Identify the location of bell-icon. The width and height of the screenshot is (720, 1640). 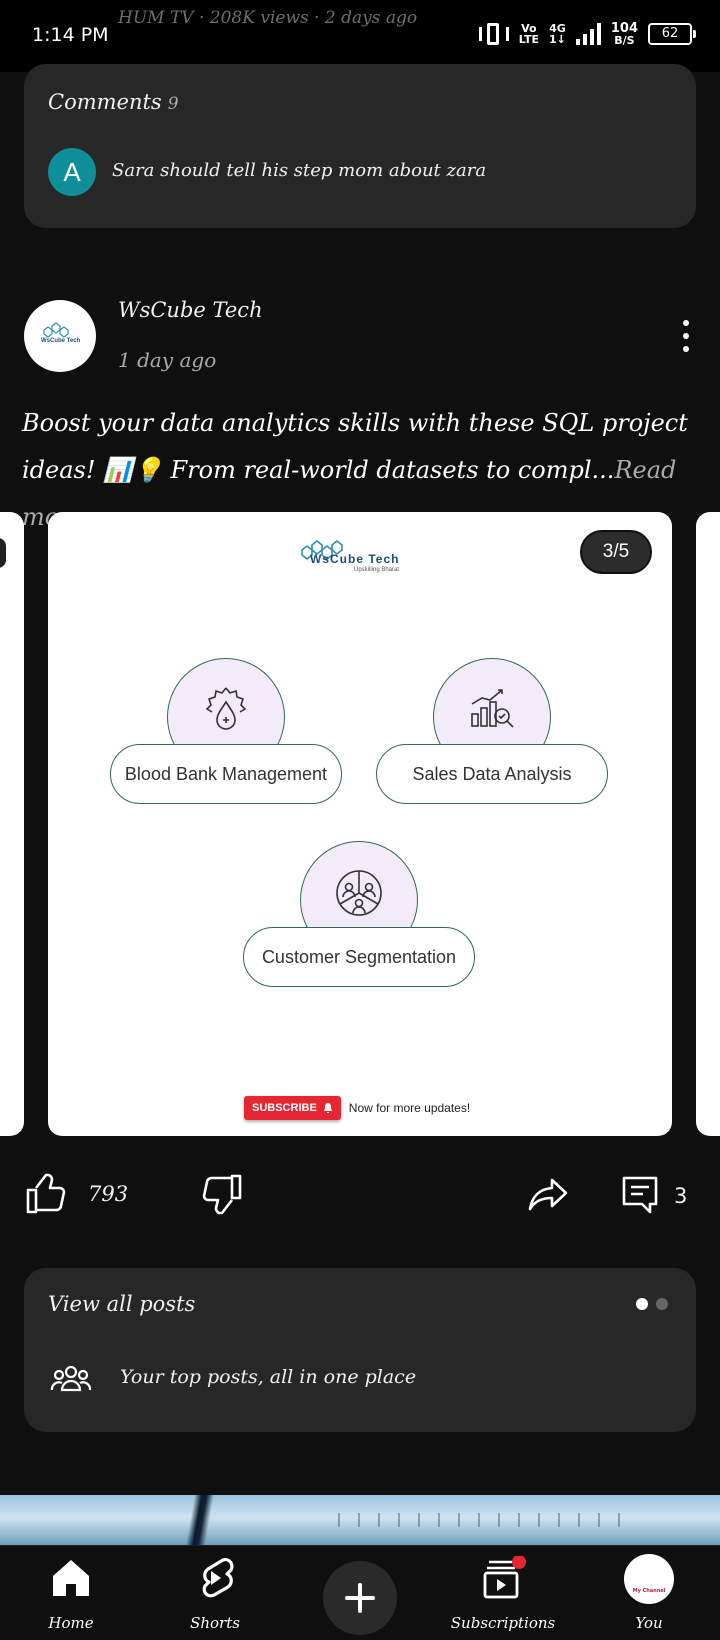
(327, 1108).